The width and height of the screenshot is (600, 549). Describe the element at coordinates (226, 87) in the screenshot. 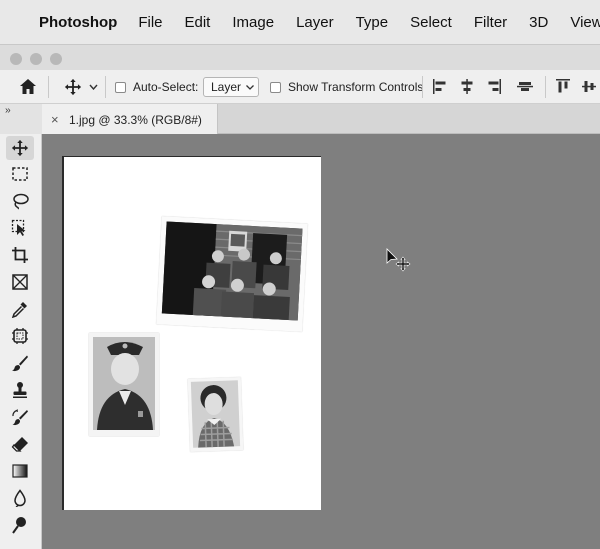

I see `auto-select-target-value: Layer` at that location.